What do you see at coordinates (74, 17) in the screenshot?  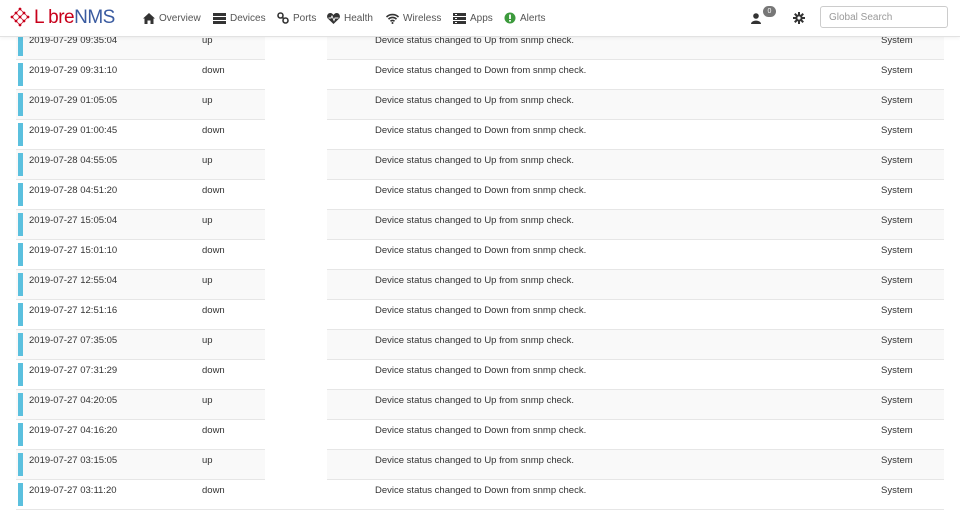 I see `brand-name: L breNMS` at bounding box center [74, 17].